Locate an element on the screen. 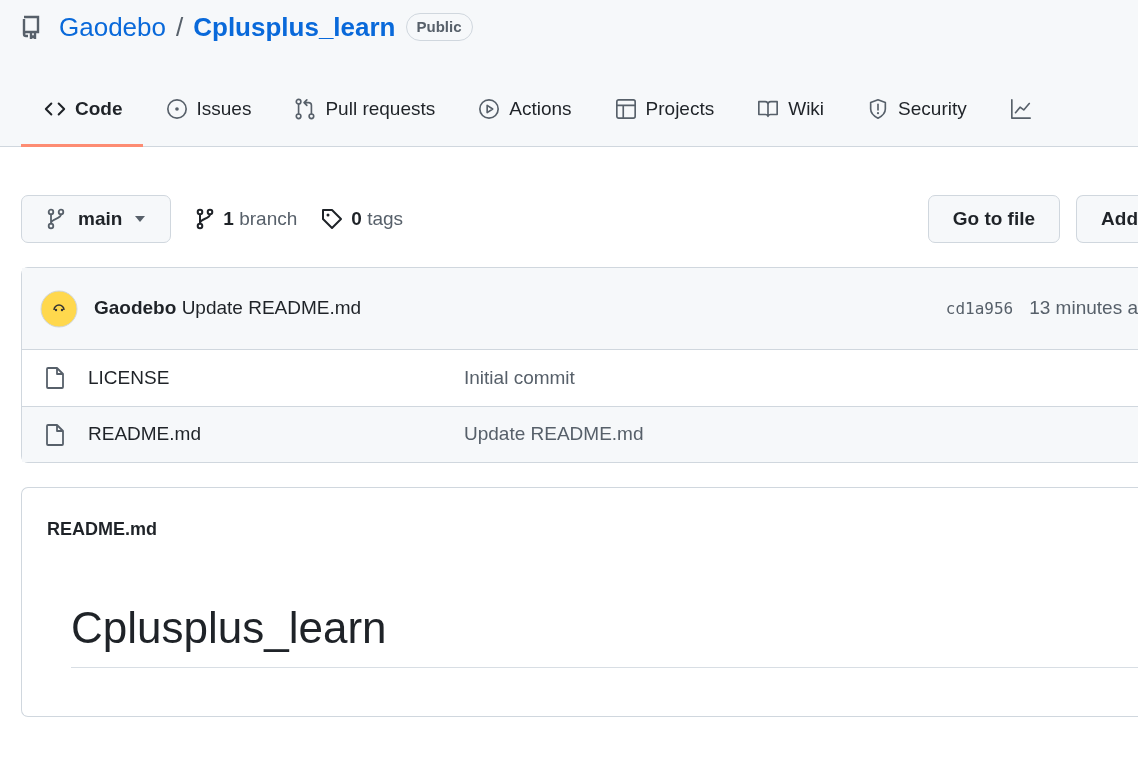  commit-sha-link: cd1a956 is located at coordinates (979, 308).